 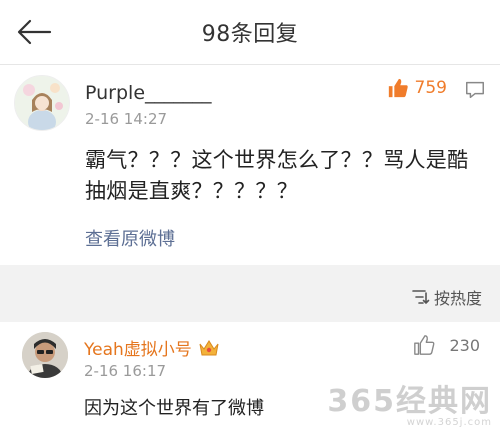 I want to click on comment-text: 霸气？？？这个世界怎么了？？骂人是酷抽烟是直爽？？？？？, so click(x=277, y=175).